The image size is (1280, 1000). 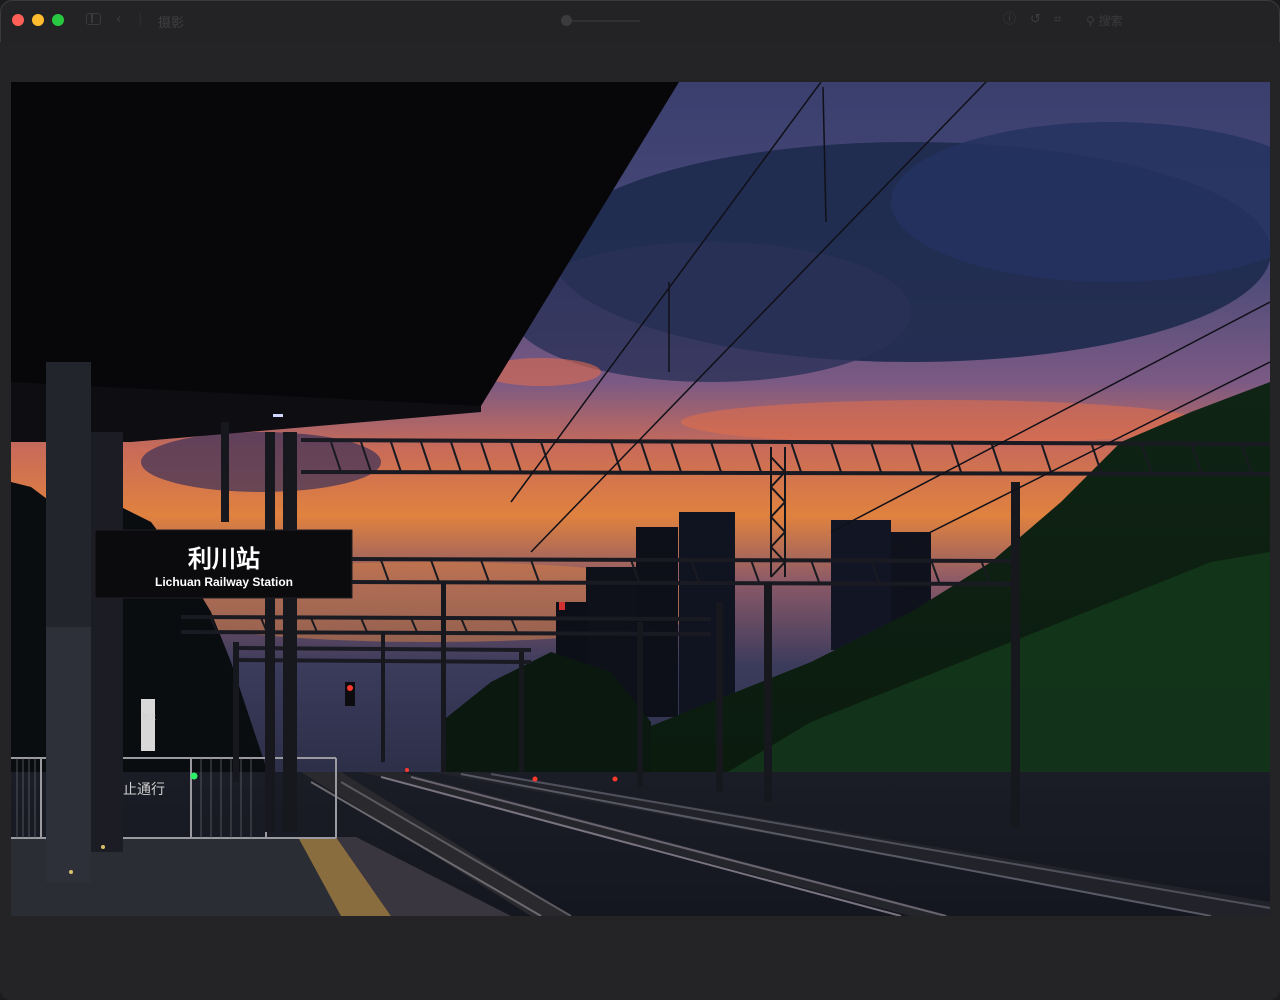 I want to click on window-title: 摄影, so click(x=171, y=23).